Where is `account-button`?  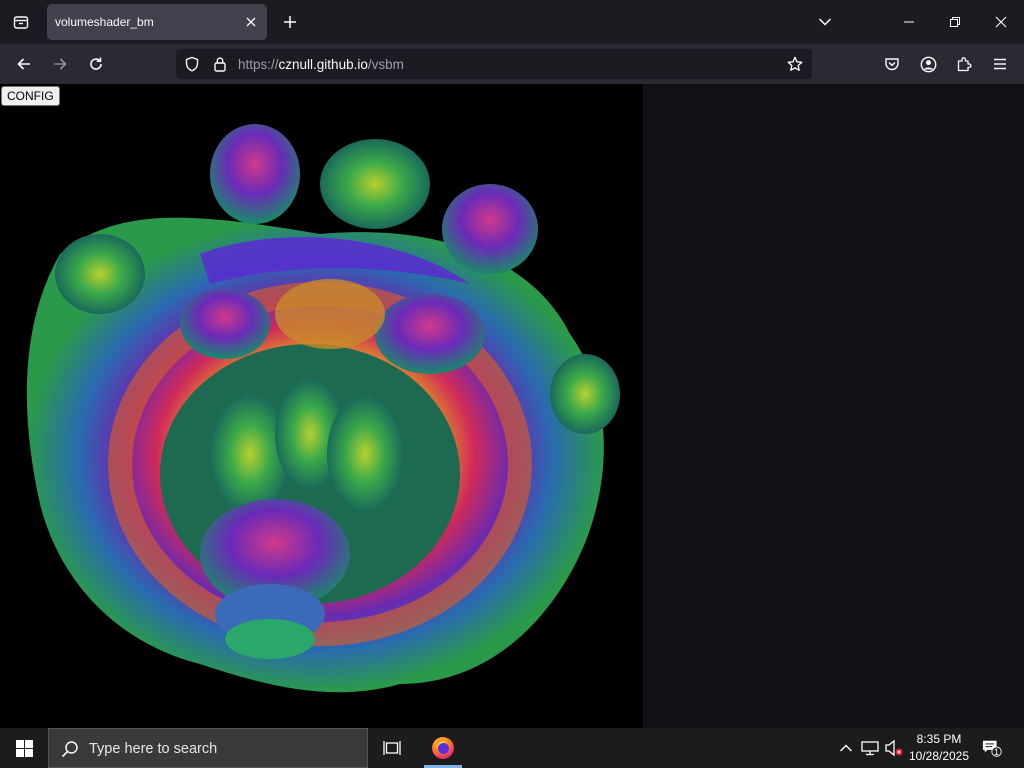 account-button is located at coordinates (928, 64).